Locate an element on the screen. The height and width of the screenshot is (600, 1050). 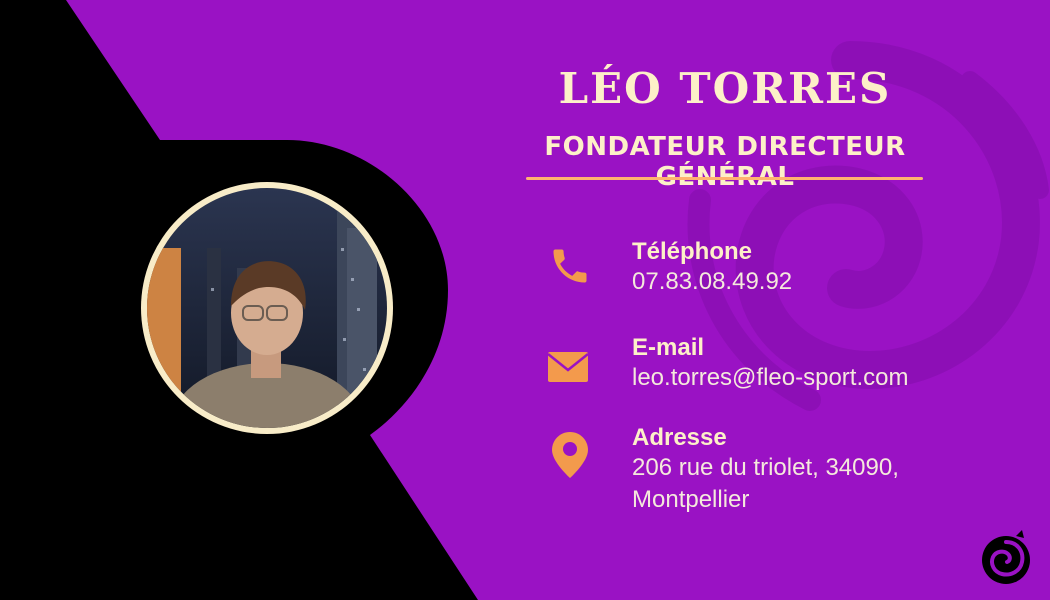
title-divider is located at coordinates (724, 178).